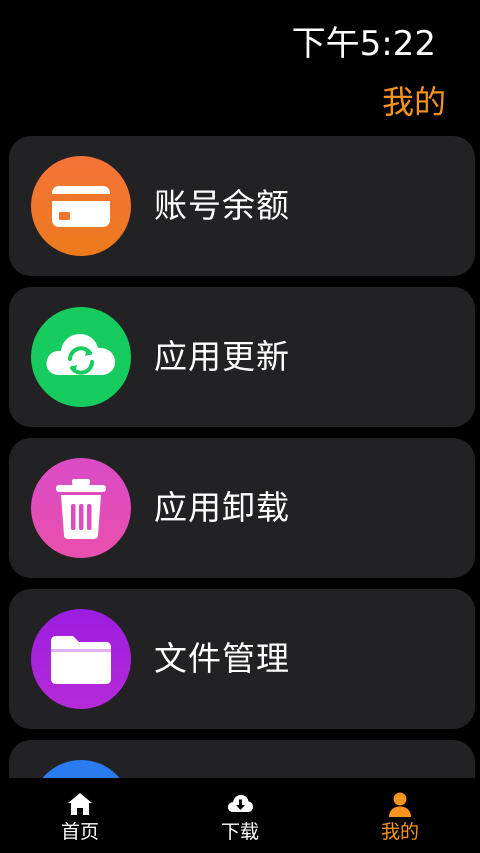  Describe the element at coordinates (363, 44) in the screenshot. I see `status-bar-time: 下午5:22` at that location.